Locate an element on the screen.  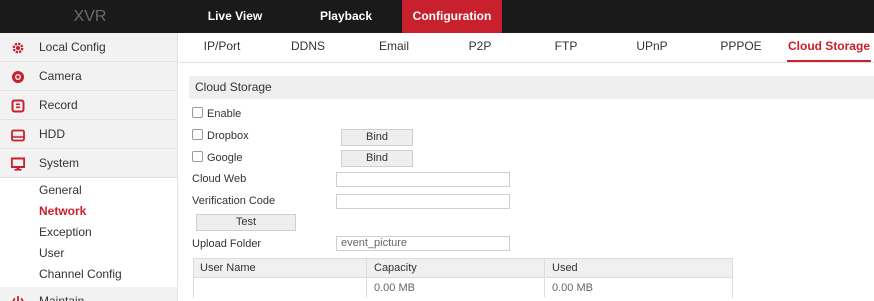
tab-playback: Playback is located at coordinates (346, 16).